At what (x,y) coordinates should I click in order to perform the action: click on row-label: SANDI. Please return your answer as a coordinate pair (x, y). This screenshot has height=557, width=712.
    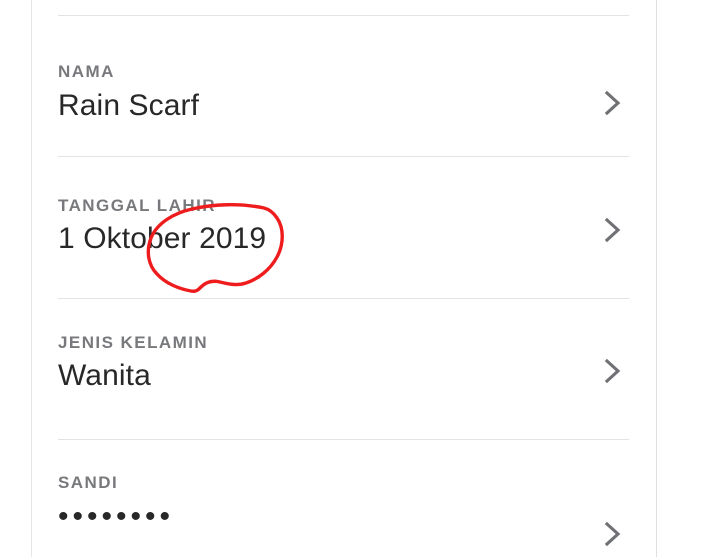
    Looking at the image, I should click on (88, 482).